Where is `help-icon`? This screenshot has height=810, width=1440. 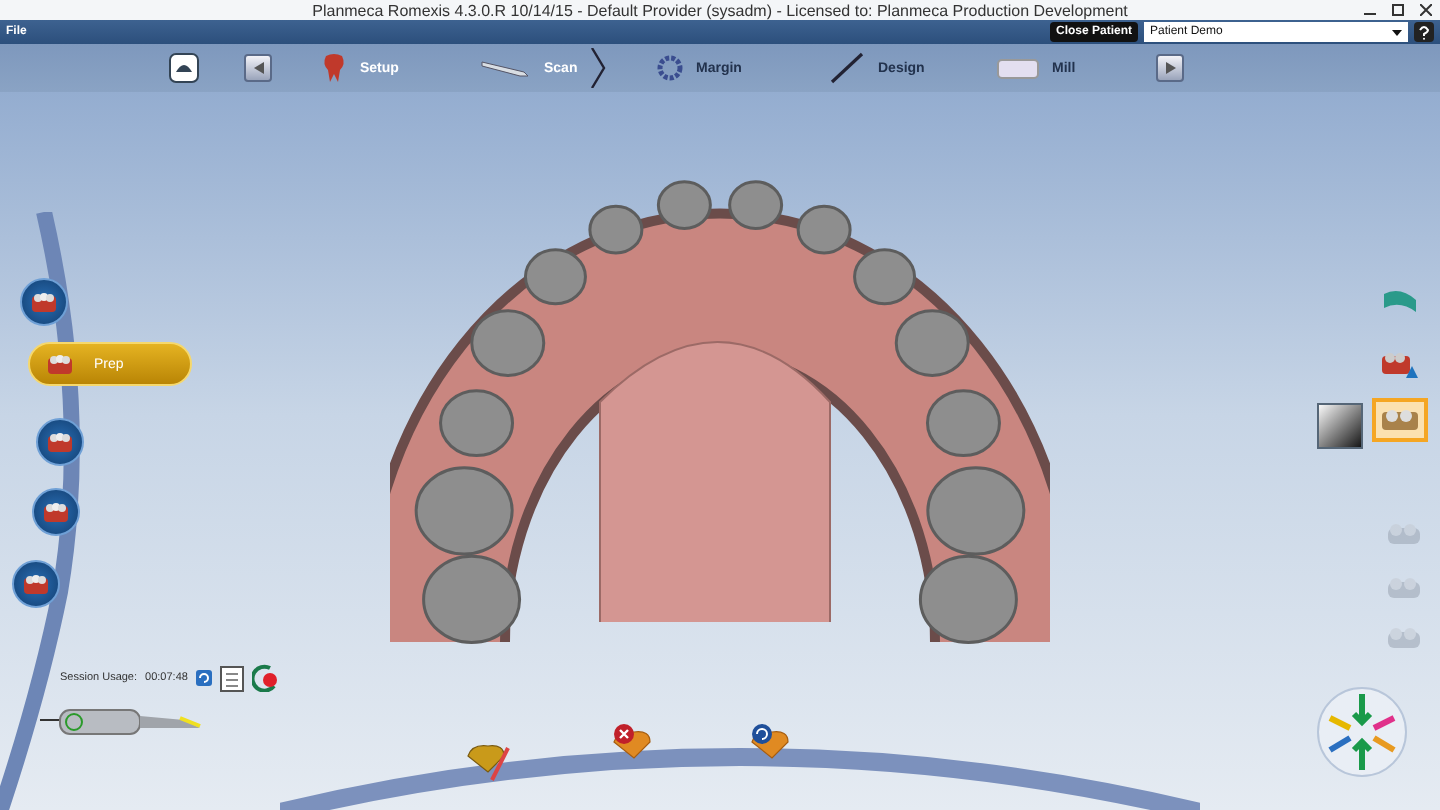 help-icon is located at coordinates (1424, 32).